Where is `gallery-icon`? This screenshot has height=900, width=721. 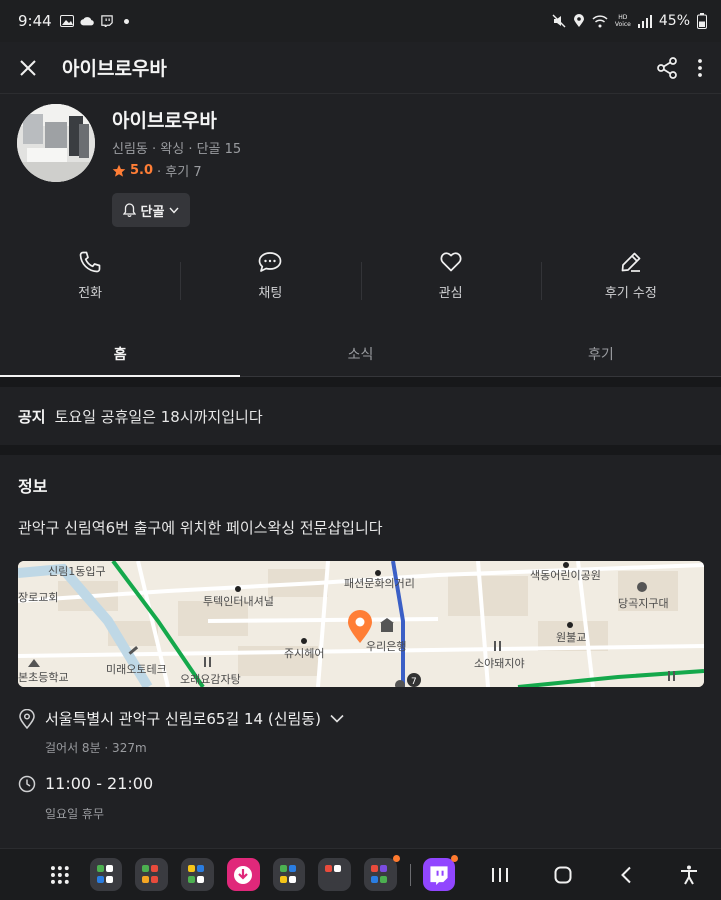
gallery-icon is located at coordinates (66, 21).